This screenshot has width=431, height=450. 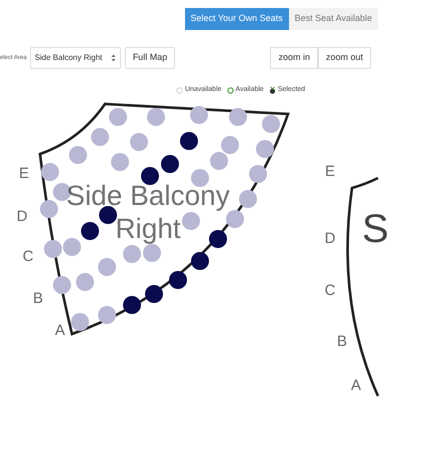 What do you see at coordinates (344, 58) in the screenshot?
I see `zoom-out-button: zoom out` at bounding box center [344, 58].